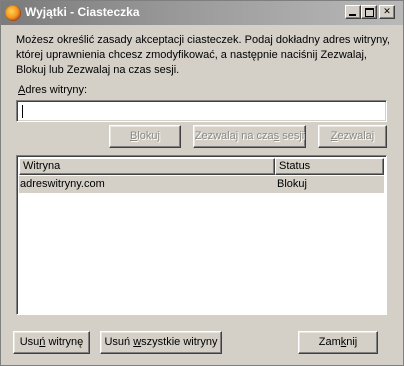 The width and height of the screenshot is (404, 366). I want to click on close-button: ✕, so click(387, 12).